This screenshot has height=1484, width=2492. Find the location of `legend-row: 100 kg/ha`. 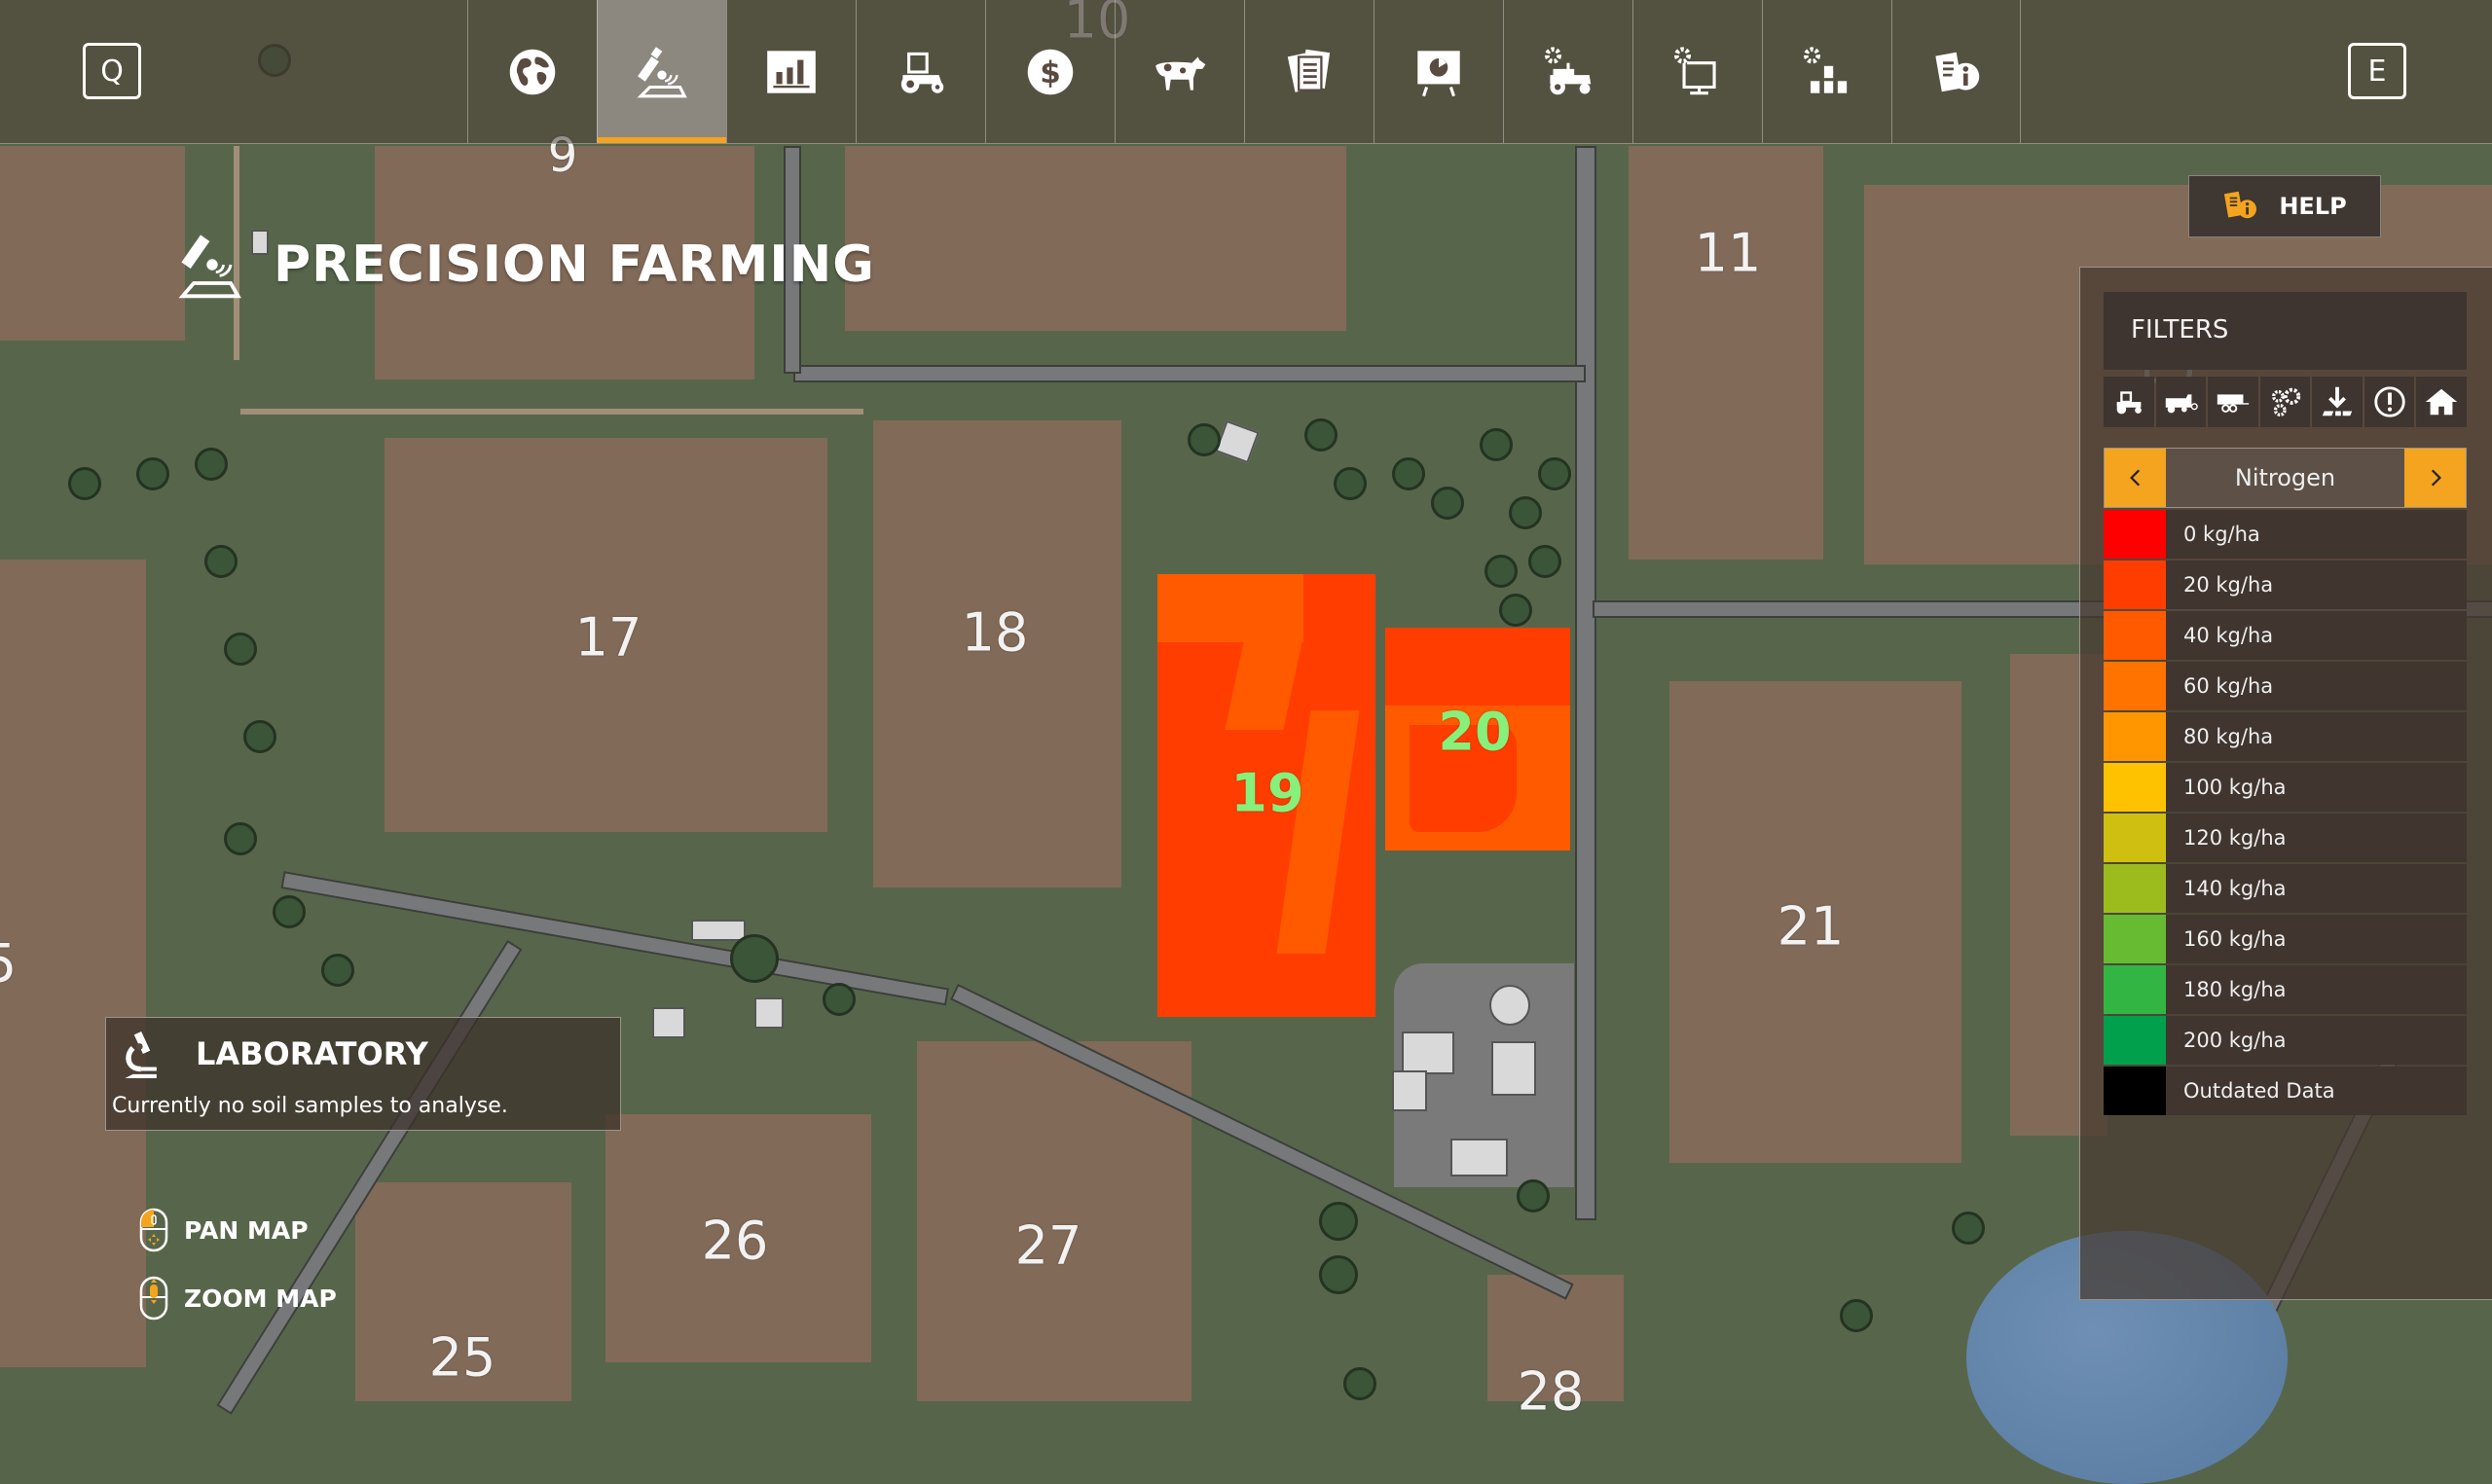

legend-row: 100 kg/ha is located at coordinates (2285, 788).